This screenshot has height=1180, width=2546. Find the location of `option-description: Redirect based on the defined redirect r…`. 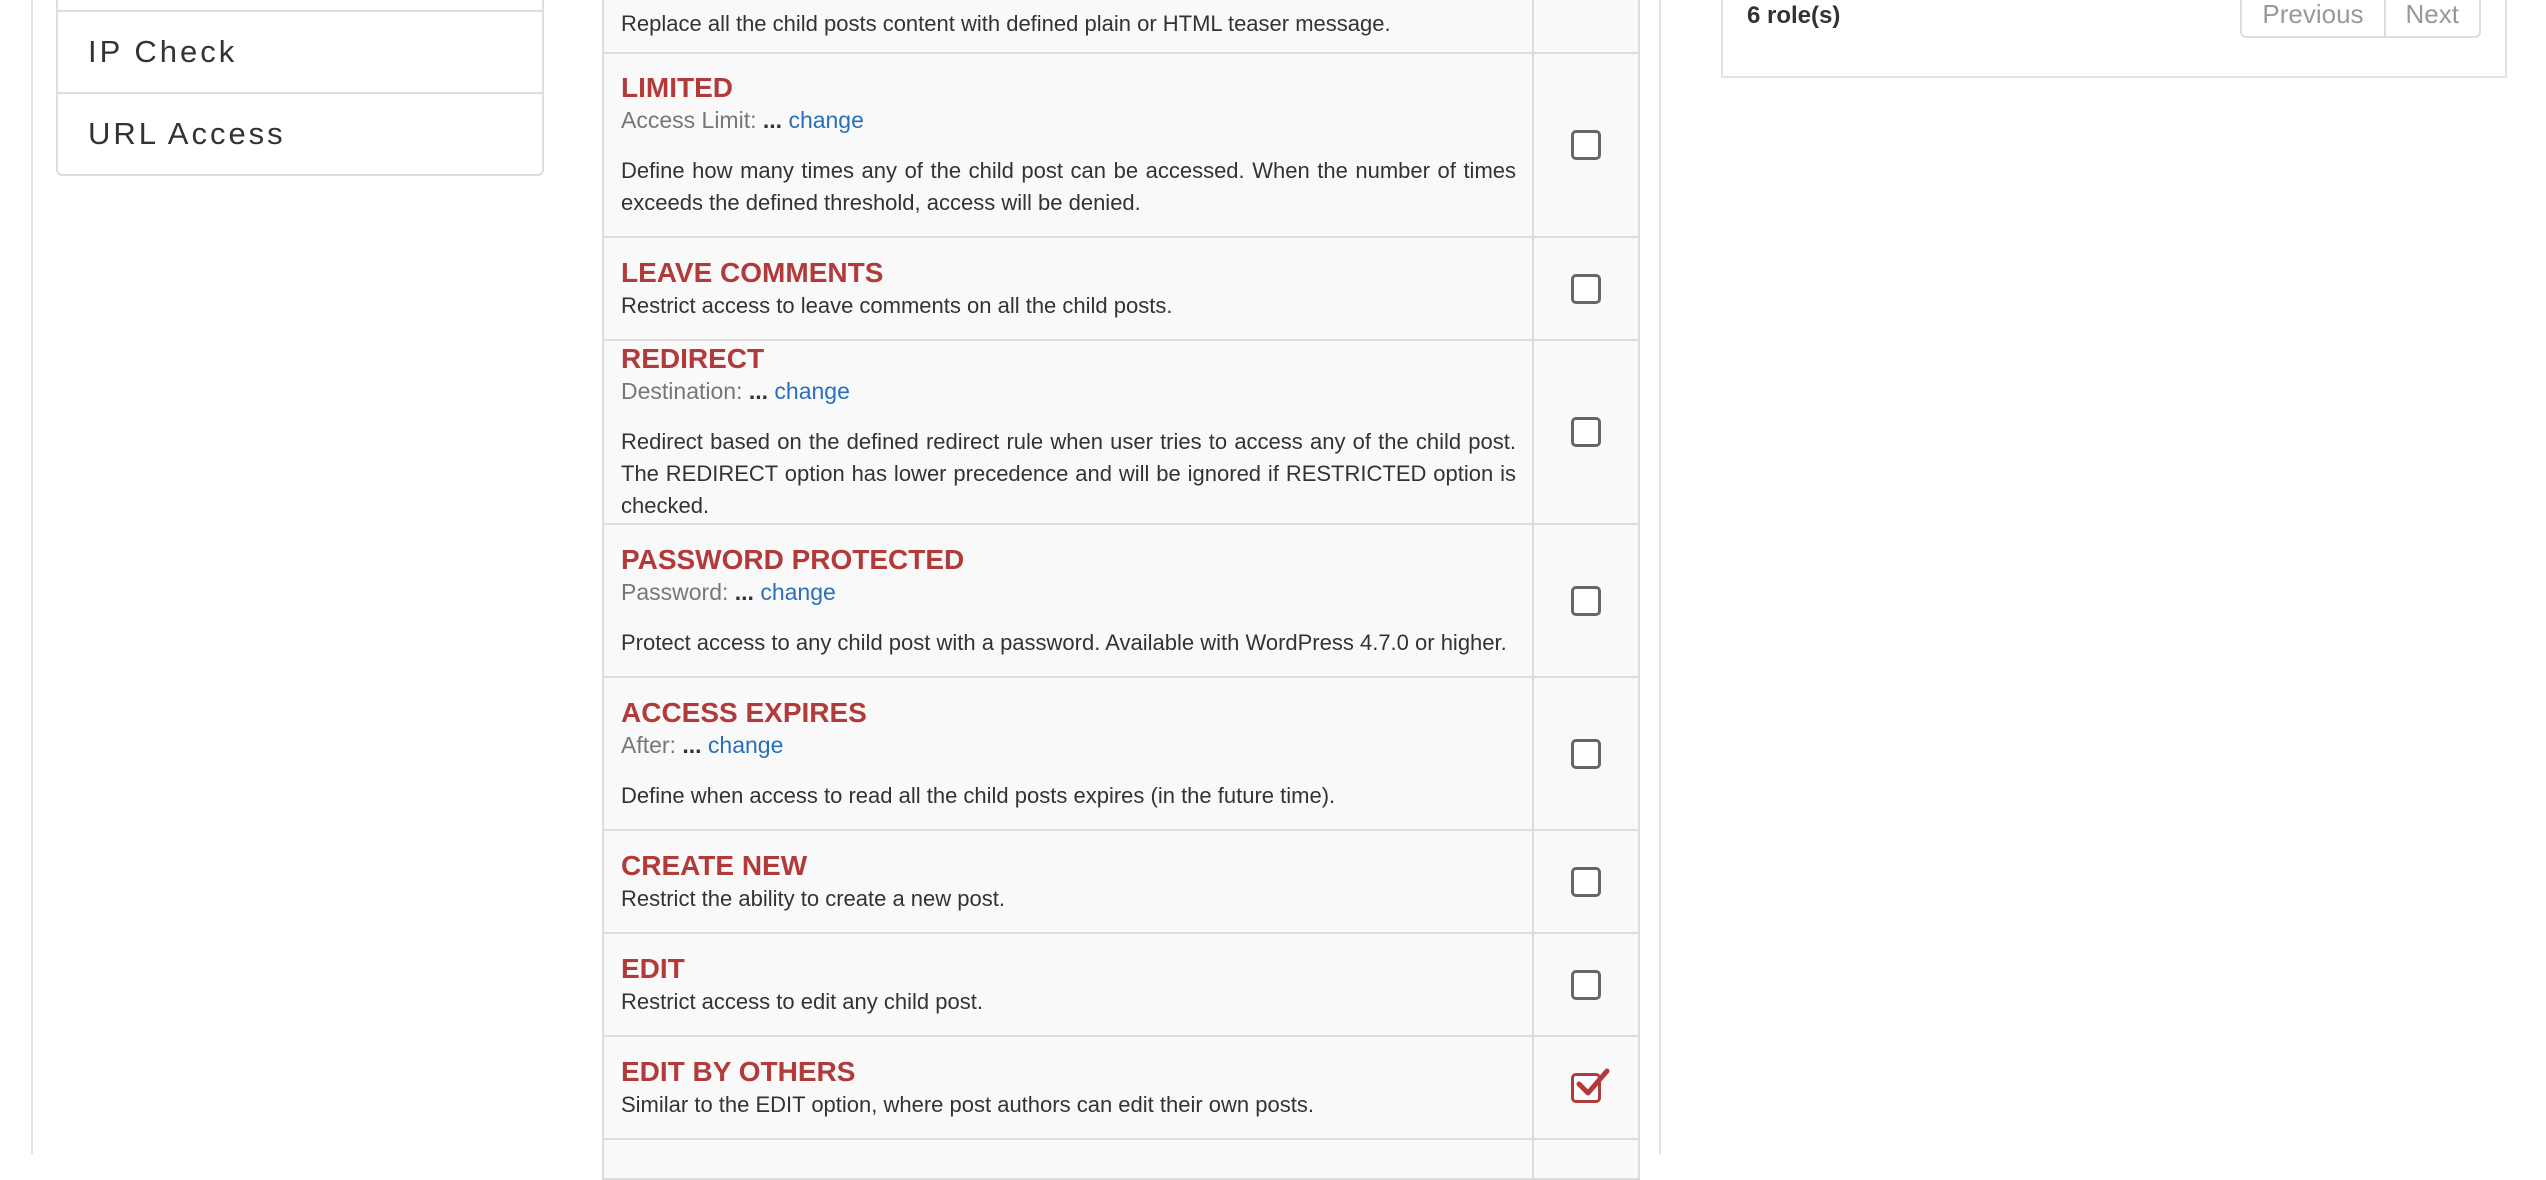

option-description: Redirect based on the defined redirect r… is located at coordinates (1068, 473).